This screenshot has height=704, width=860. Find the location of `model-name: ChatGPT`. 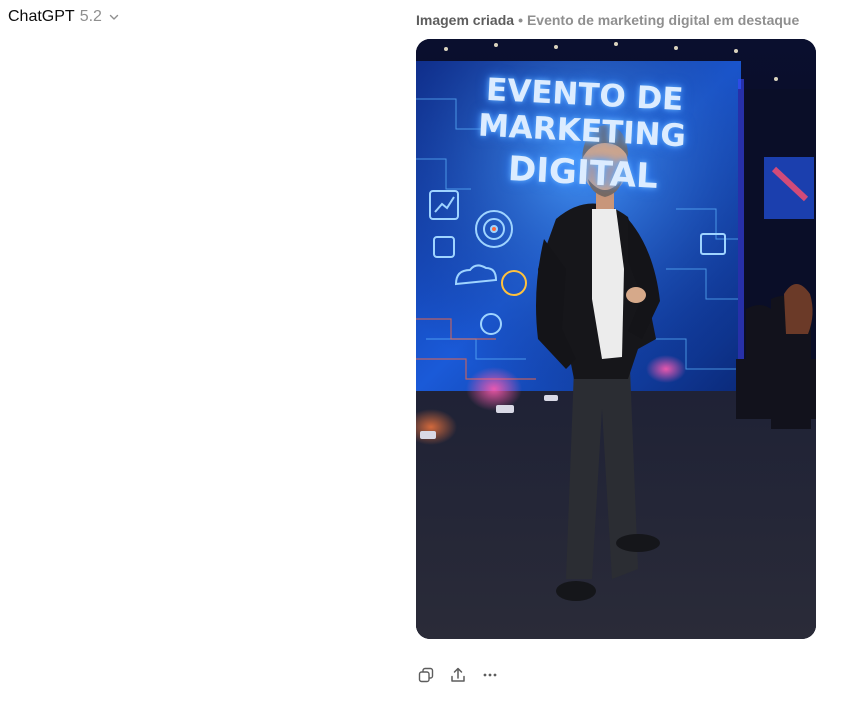

model-name: ChatGPT is located at coordinates (41, 16).